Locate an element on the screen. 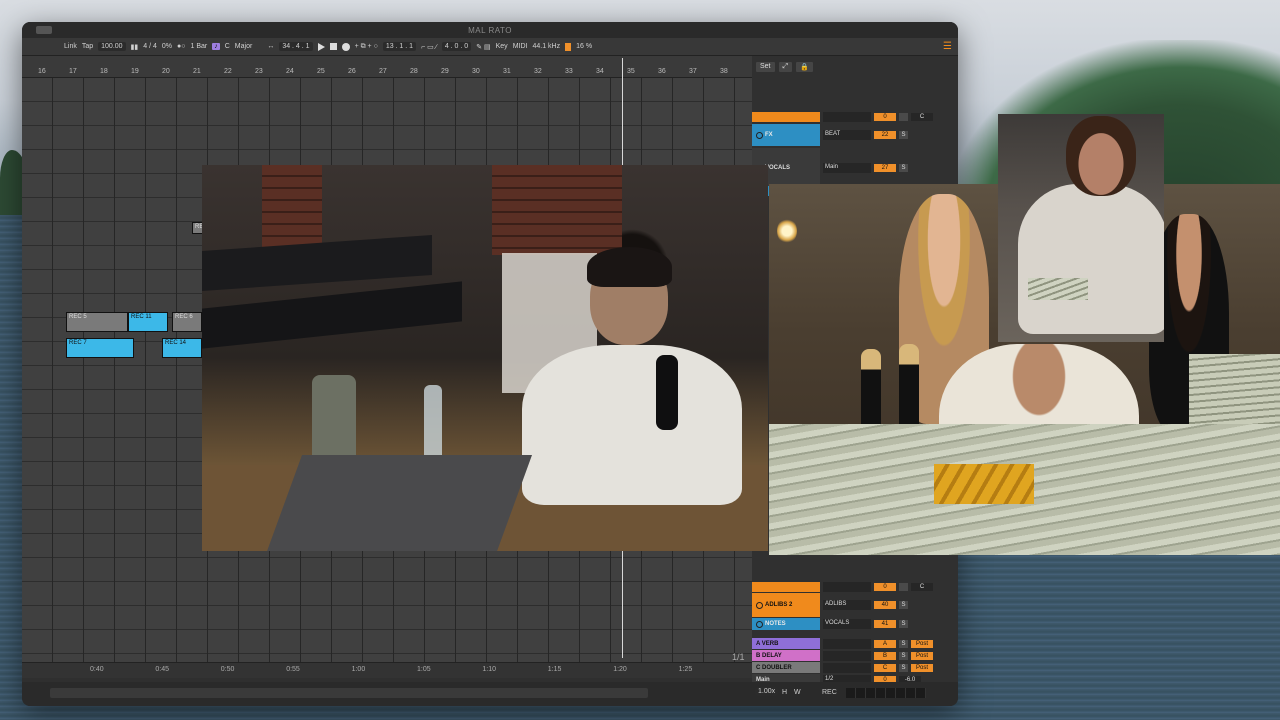 The height and width of the screenshot is (720, 1280). horizontal-scrollbar is located at coordinates (349, 693).